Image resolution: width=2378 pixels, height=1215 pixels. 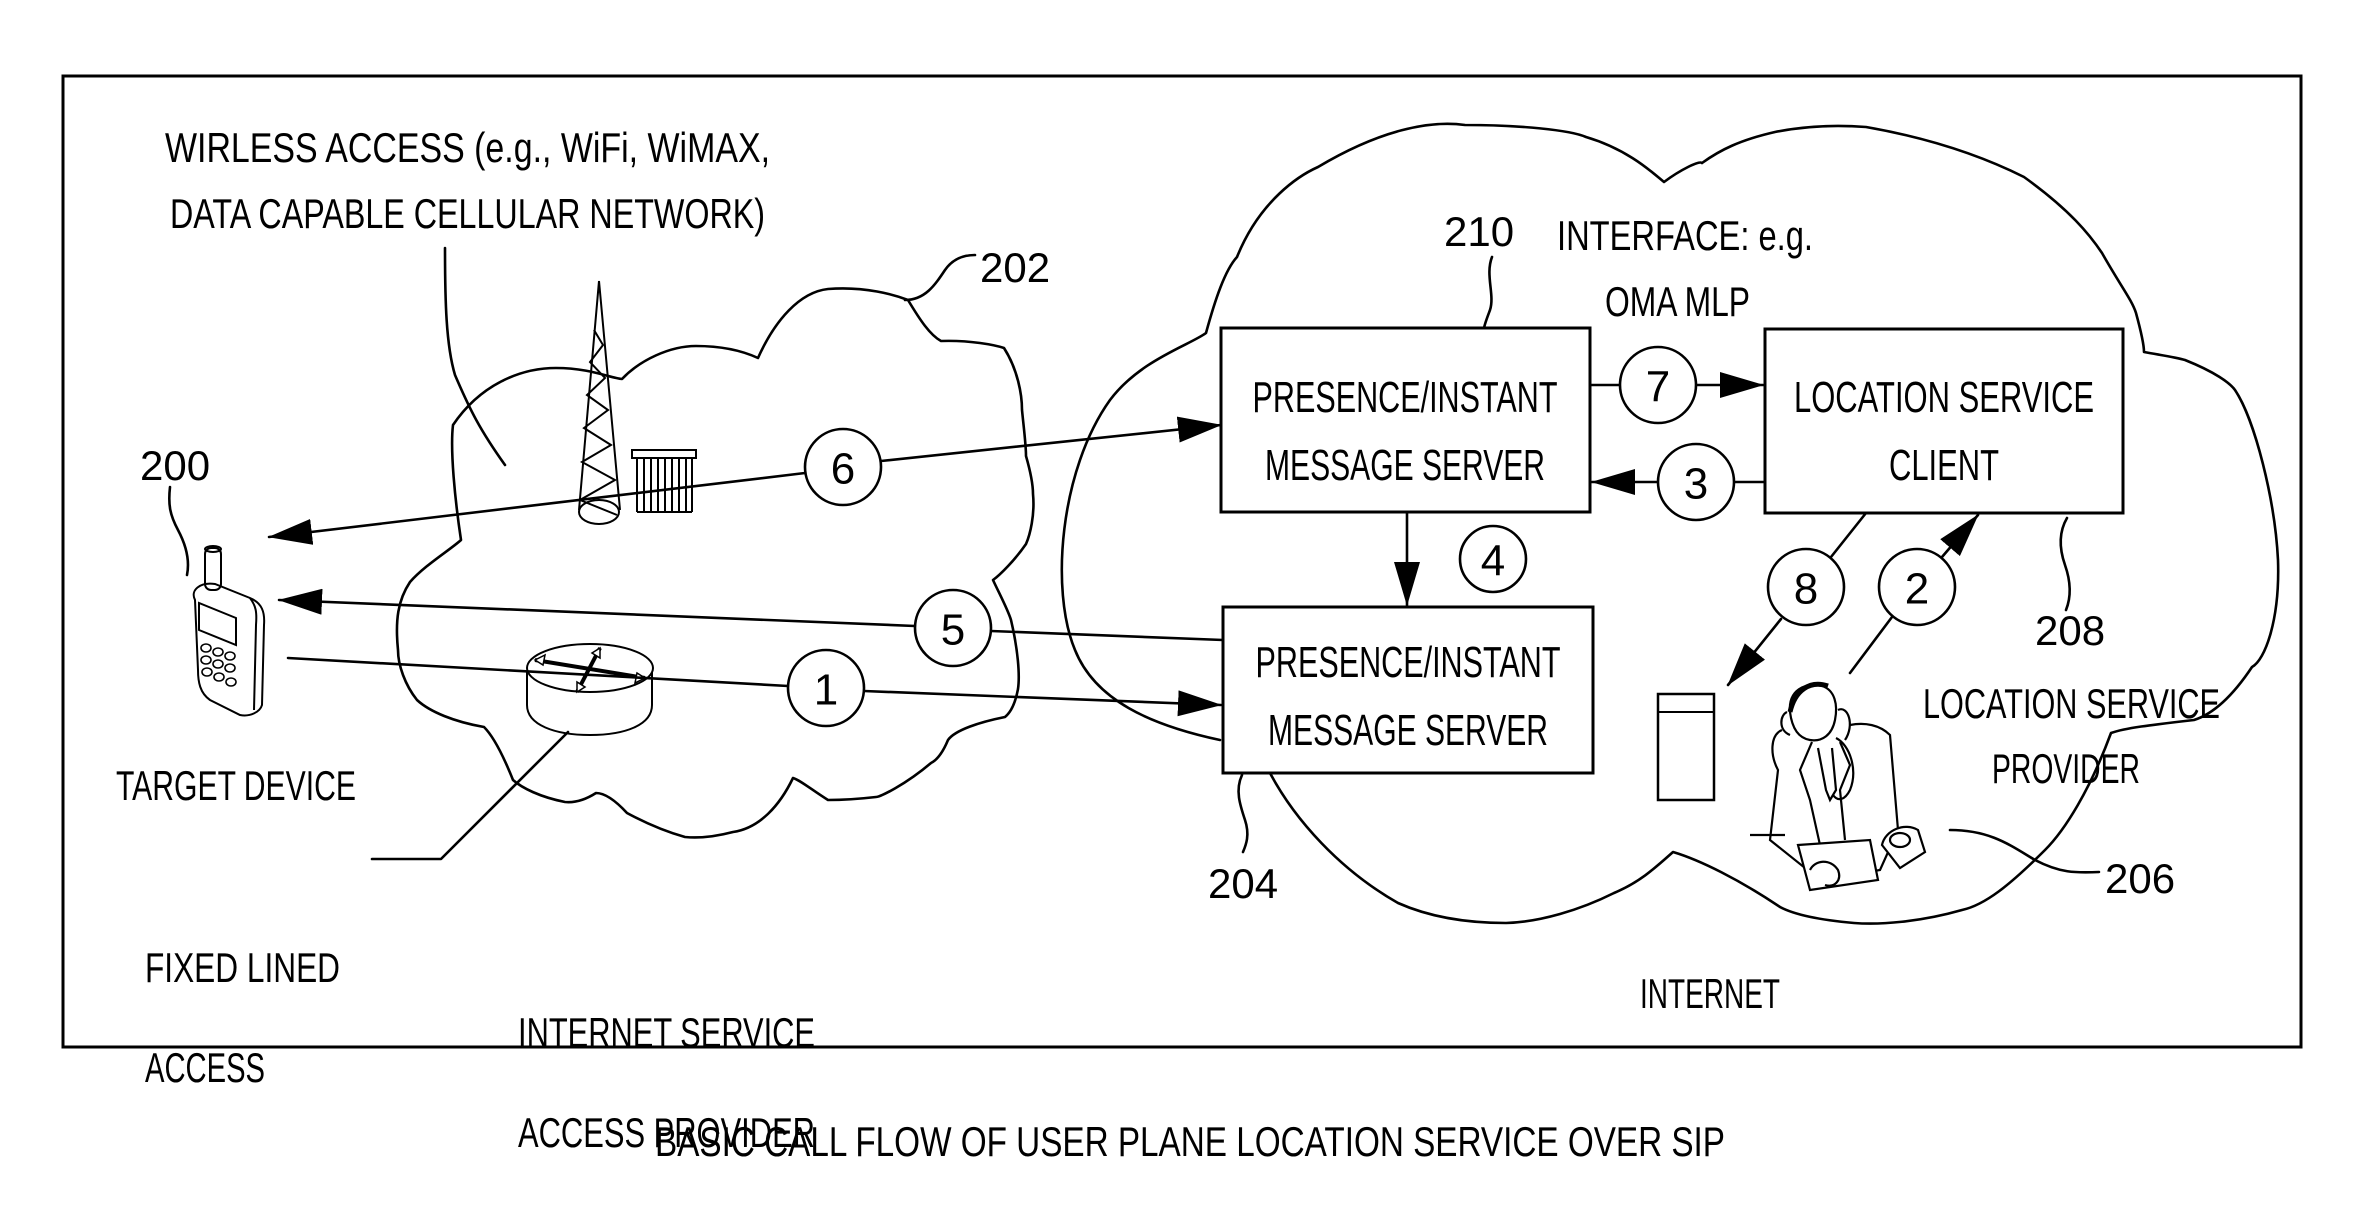 What do you see at coordinates (2065, 564) in the screenshot?
I see `ref-208-leader` at bounding box center [2065, 564].